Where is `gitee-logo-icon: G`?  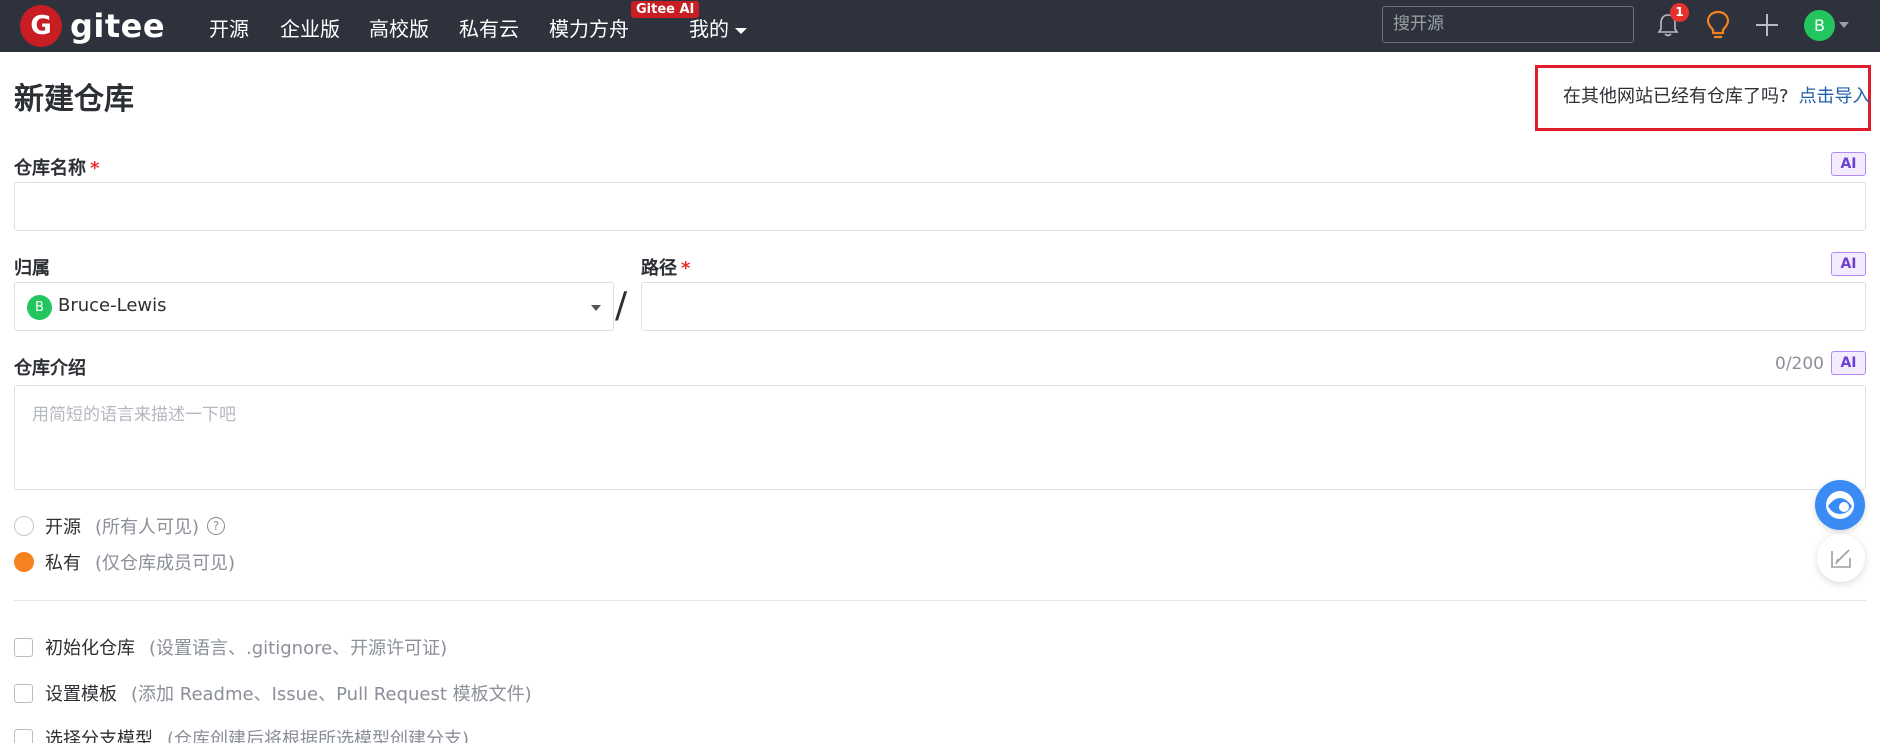
gitee-logo-icon: G is located at coordinates (41, 26).